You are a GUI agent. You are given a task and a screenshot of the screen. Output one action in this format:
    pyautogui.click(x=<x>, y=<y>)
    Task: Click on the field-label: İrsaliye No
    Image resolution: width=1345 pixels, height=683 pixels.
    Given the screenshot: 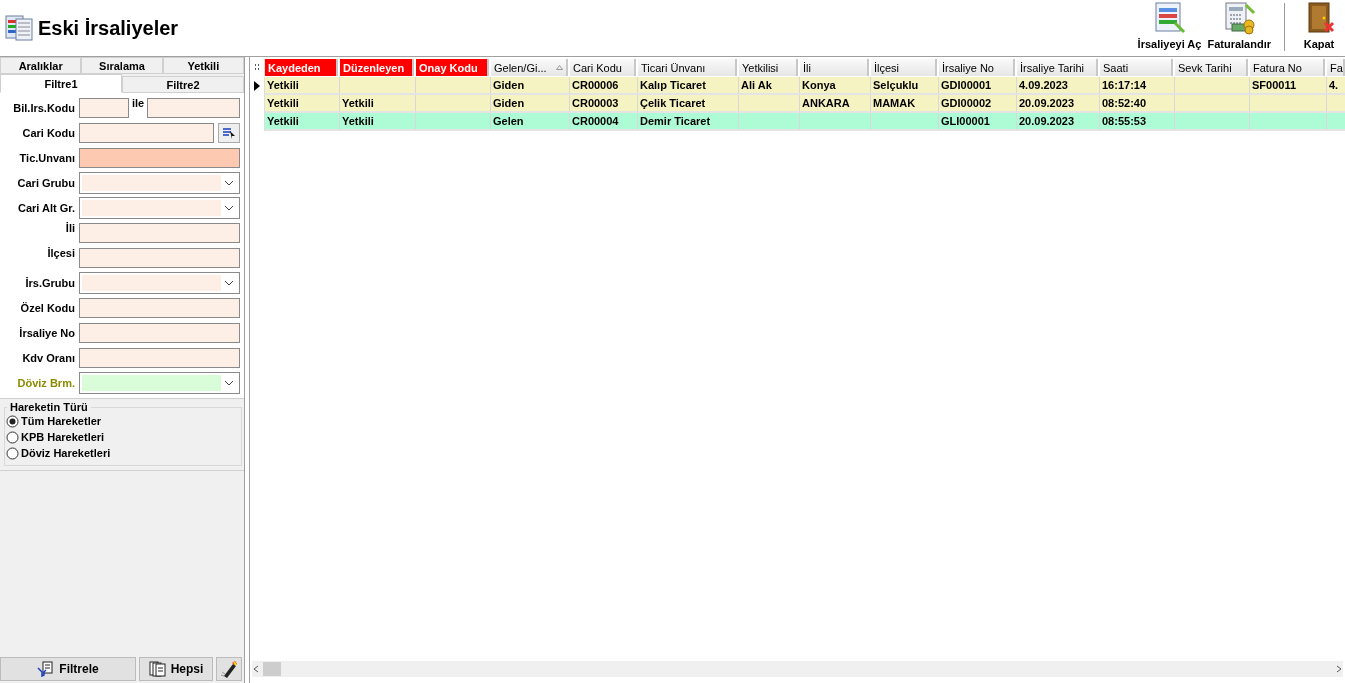 What is the action you would take?
    pyautogui.click(x=47, y=333)
    